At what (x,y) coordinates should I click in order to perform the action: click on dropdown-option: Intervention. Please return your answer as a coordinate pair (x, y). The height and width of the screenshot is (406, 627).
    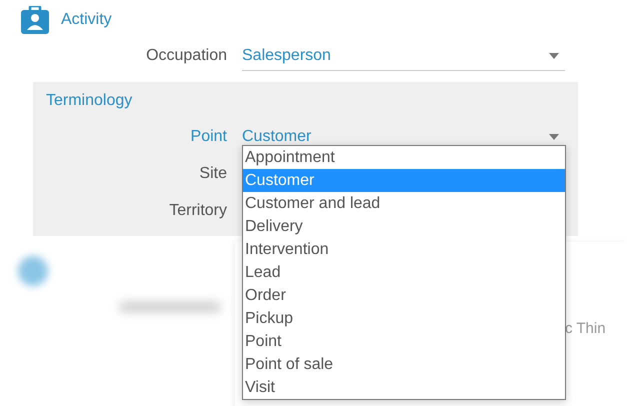
    Looking at the image, I should click on (404, 249).